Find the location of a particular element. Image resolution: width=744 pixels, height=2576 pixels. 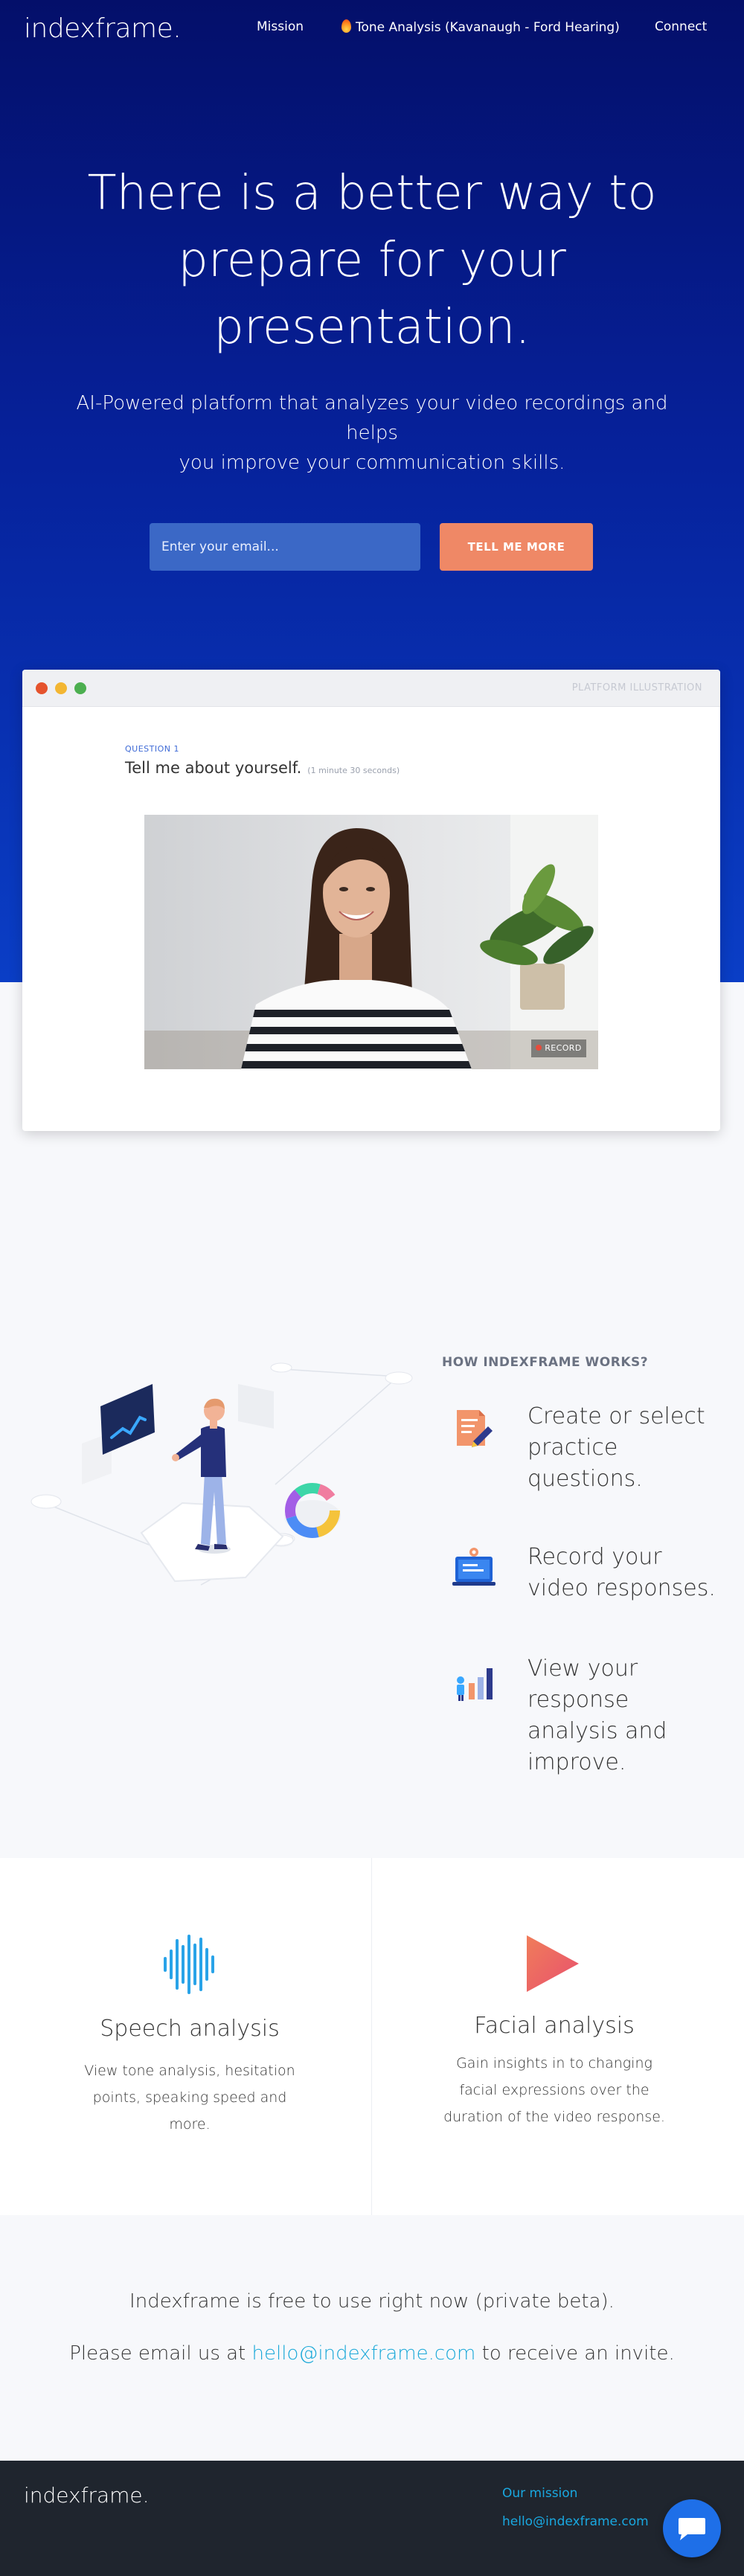

video-preview: RECORD is located at coordinates (371, 942).